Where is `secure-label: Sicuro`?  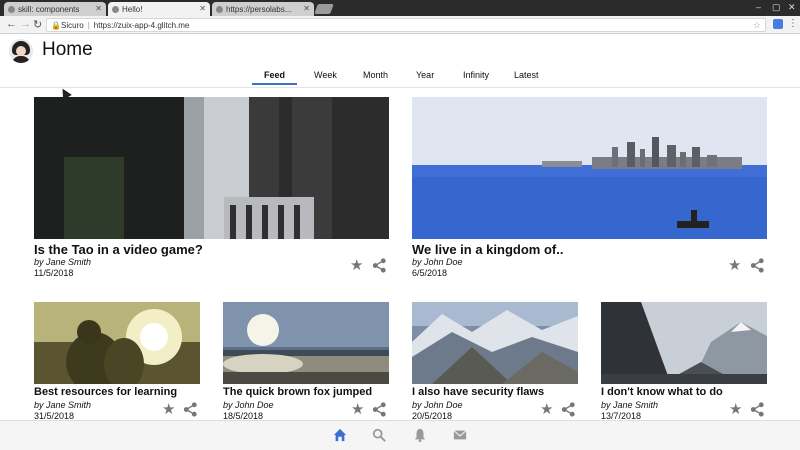 secure-label: Sicuro is located at coordinates (72, 25).